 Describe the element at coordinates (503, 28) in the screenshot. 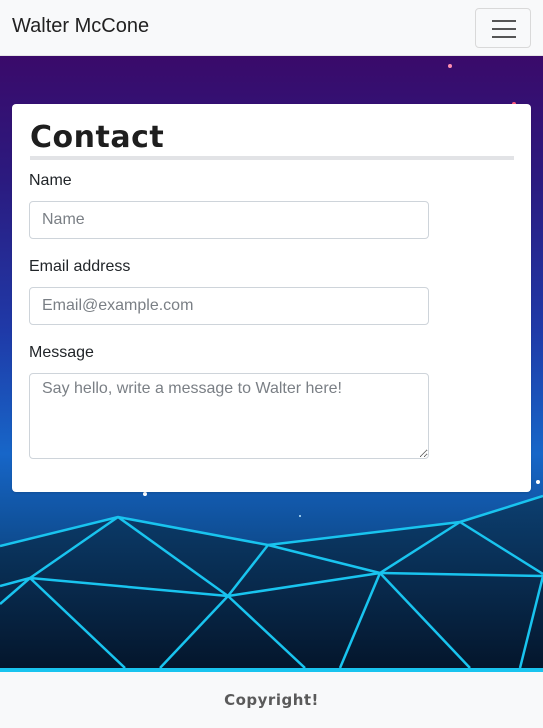

I see `navbar-toggle-button` at that location.